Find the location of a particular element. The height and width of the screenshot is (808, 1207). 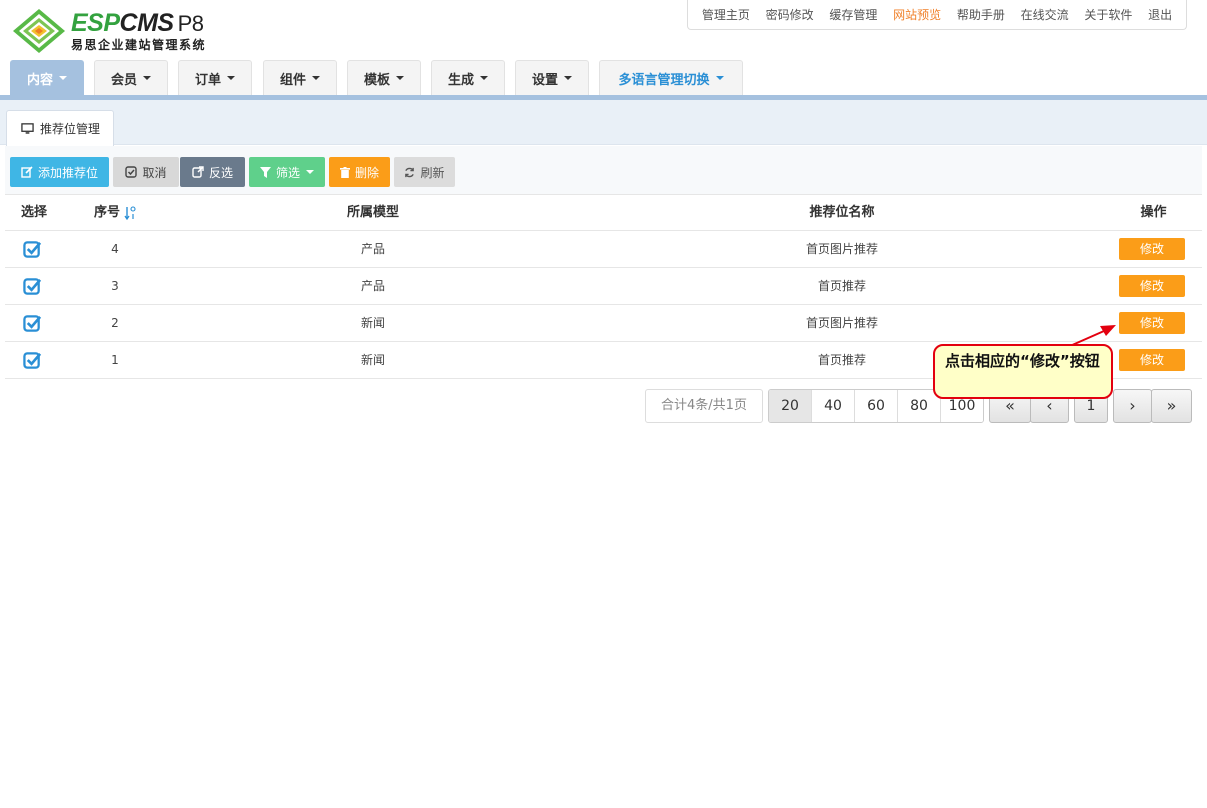

row-number: 4 is located at coordinates (115, 249).